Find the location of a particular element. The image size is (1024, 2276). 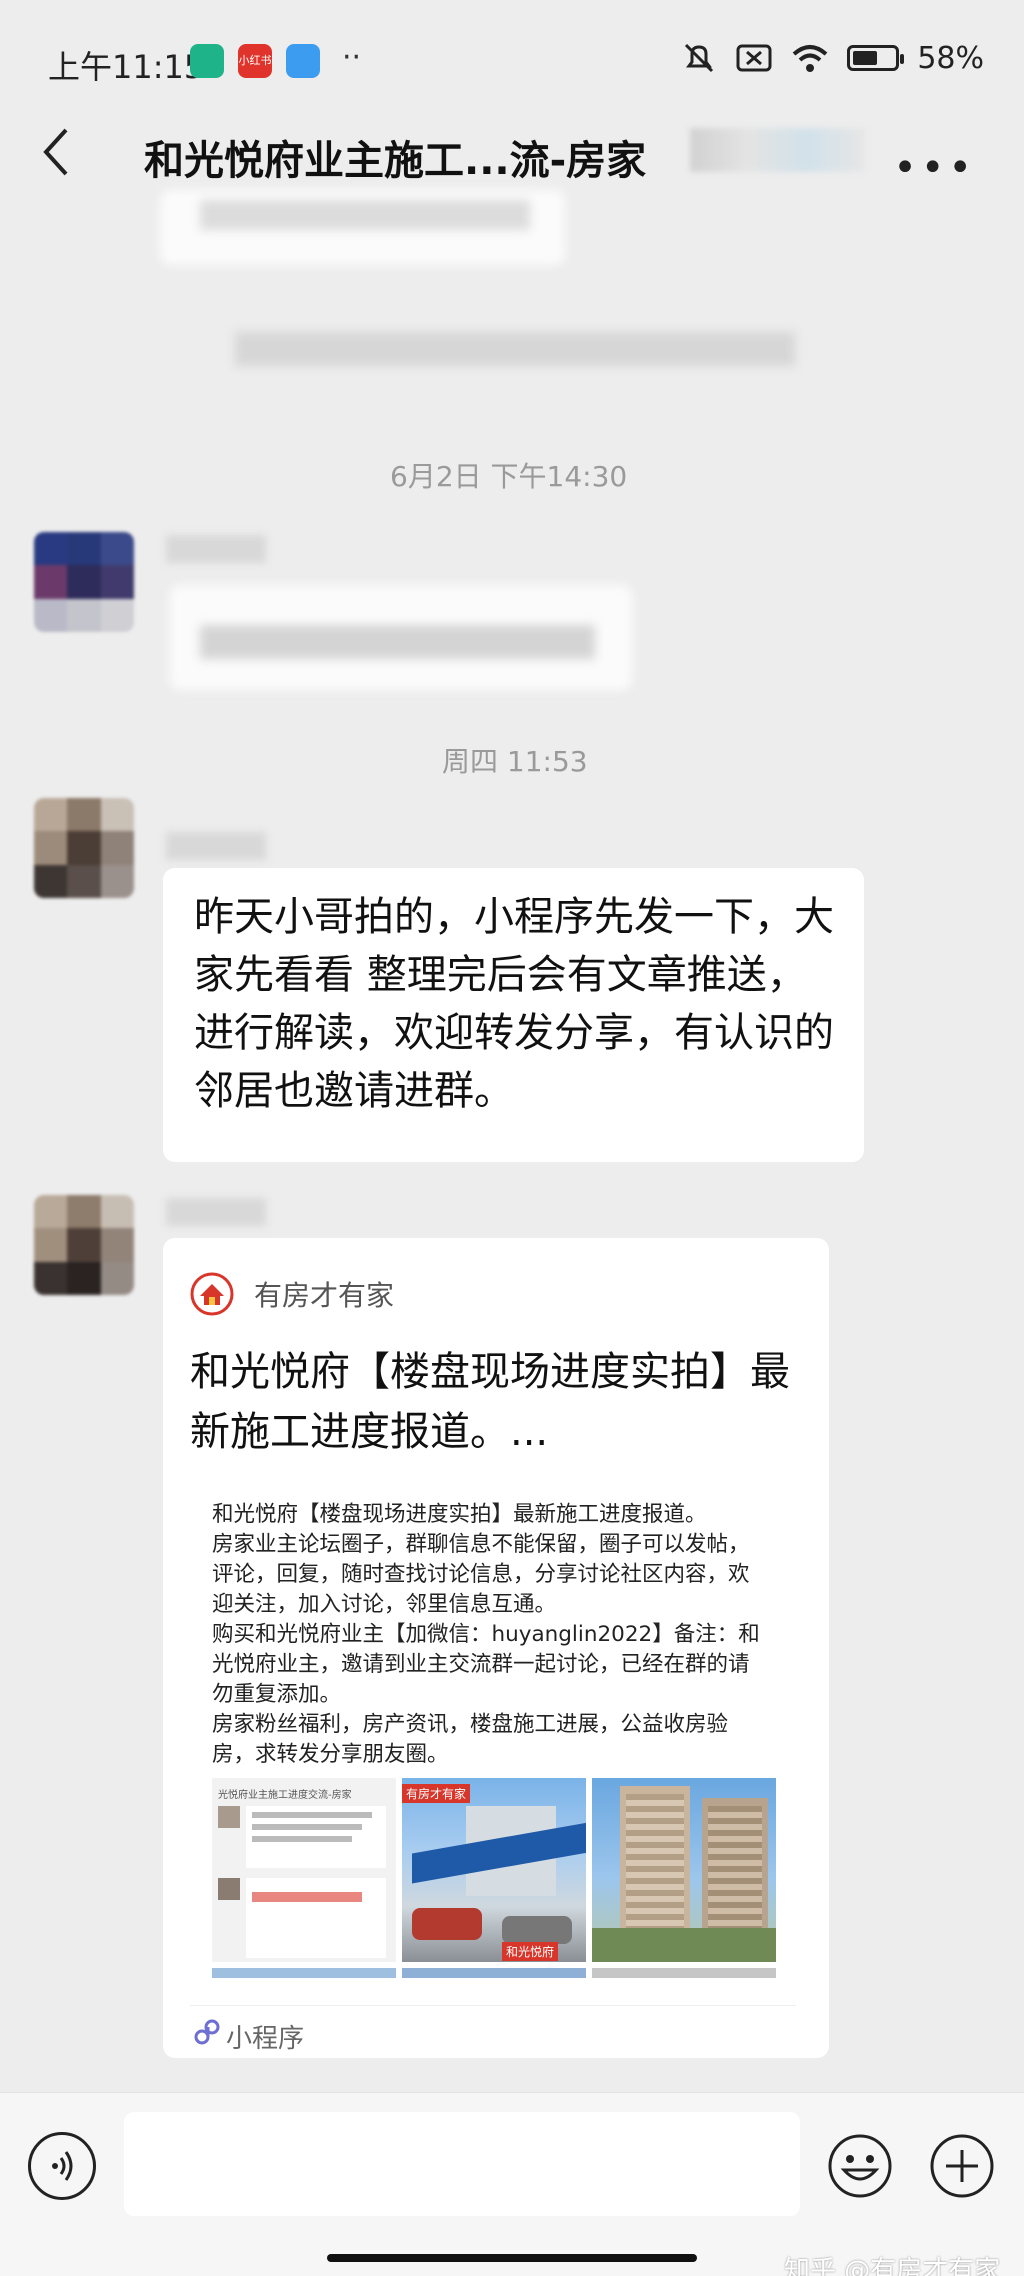

thumbnail-watermark: 有房才有家 is located at coordinates (436, 1793).